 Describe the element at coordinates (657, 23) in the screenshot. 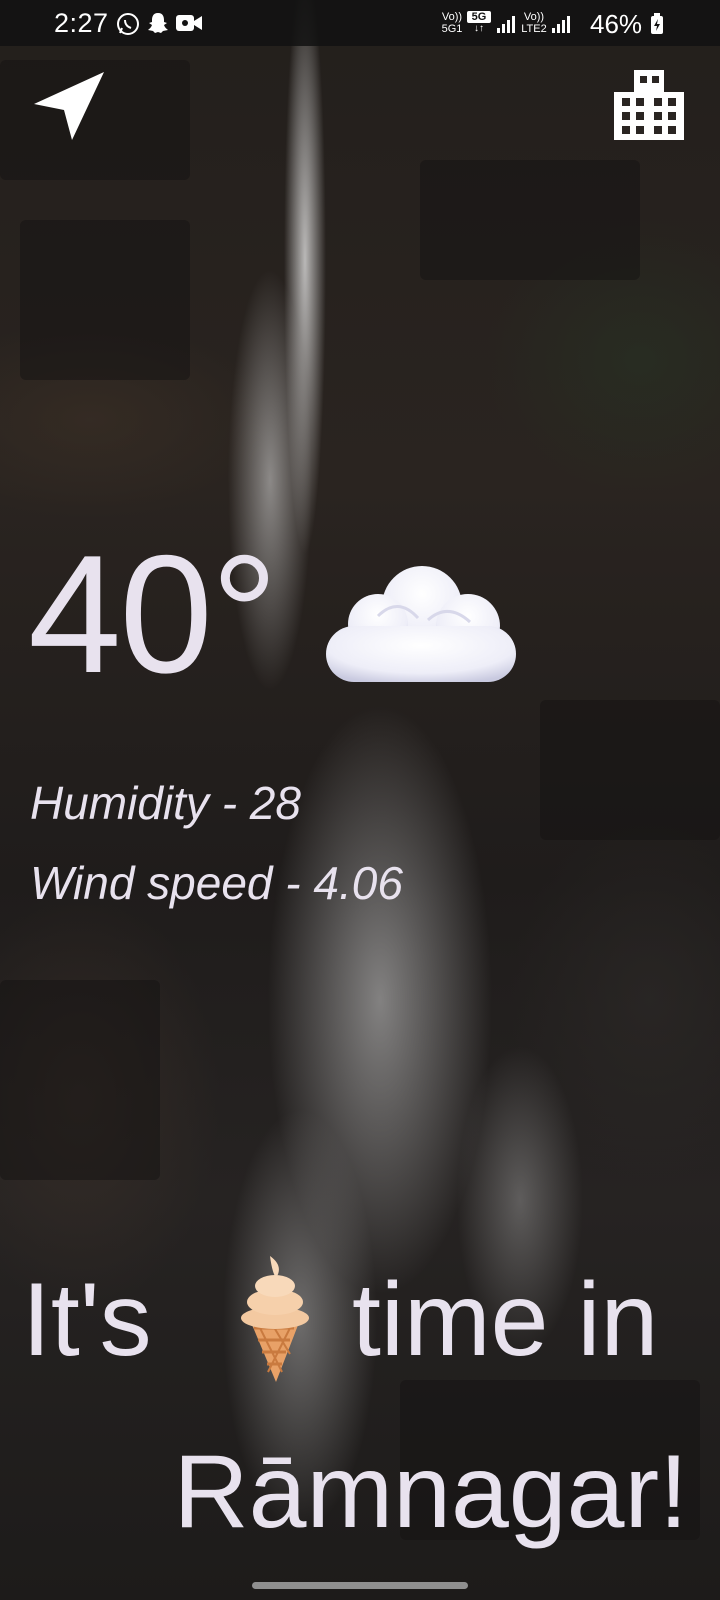

I see `battery-charging-icon` at that location.